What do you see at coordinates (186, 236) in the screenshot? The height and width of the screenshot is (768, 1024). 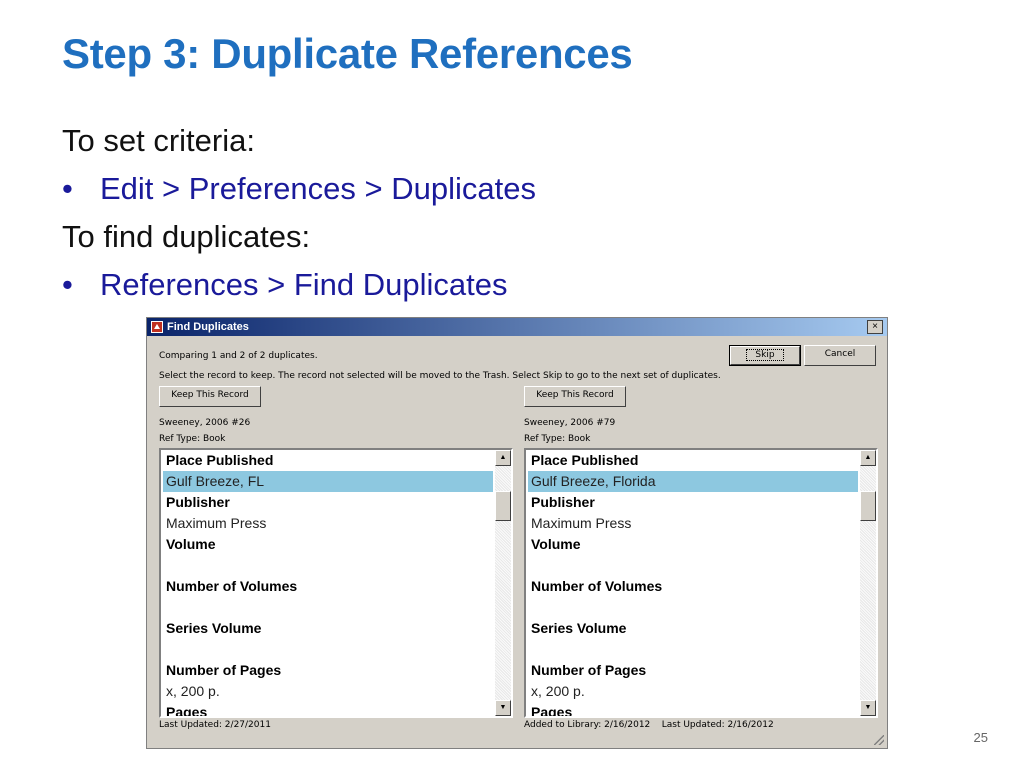 I see `find-heading: To find duplicates:` at bounding box center [186, 236].